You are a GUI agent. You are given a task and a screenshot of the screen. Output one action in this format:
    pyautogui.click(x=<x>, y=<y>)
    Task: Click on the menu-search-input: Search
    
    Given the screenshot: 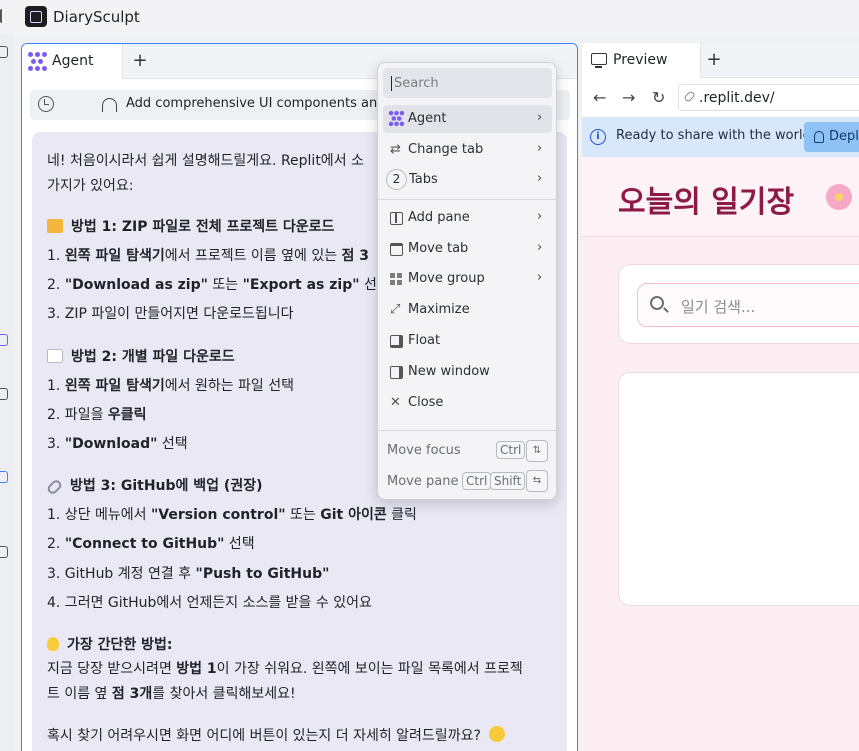 What is the action you would take?
    pyautogui.click(x=467, y=83)
    